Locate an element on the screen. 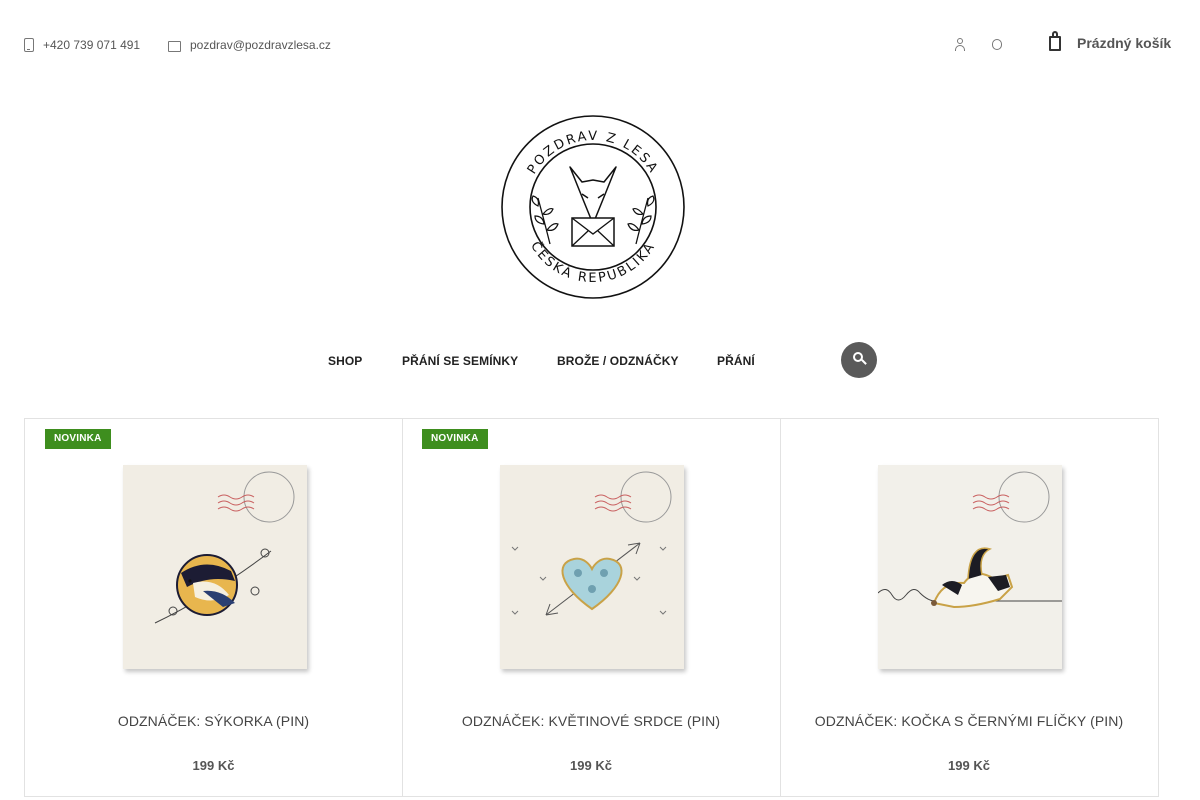 This screenshot has height=800, width=1200. product-name: ODZNÁČEK: KOČKA S ČERNÝMI FLÍČKY (PIN) is located at coordinates (969, 721).